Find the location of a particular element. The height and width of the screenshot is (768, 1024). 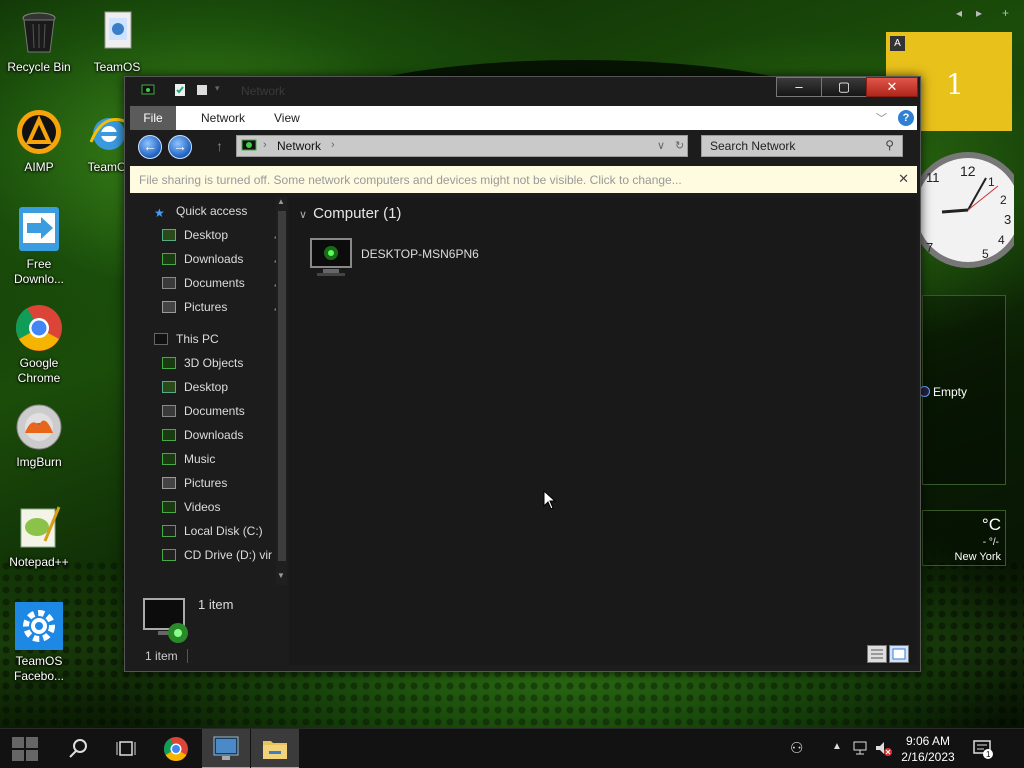

sidebar-item-pc-downloads: Downloads is located at coordinates (202, 435).